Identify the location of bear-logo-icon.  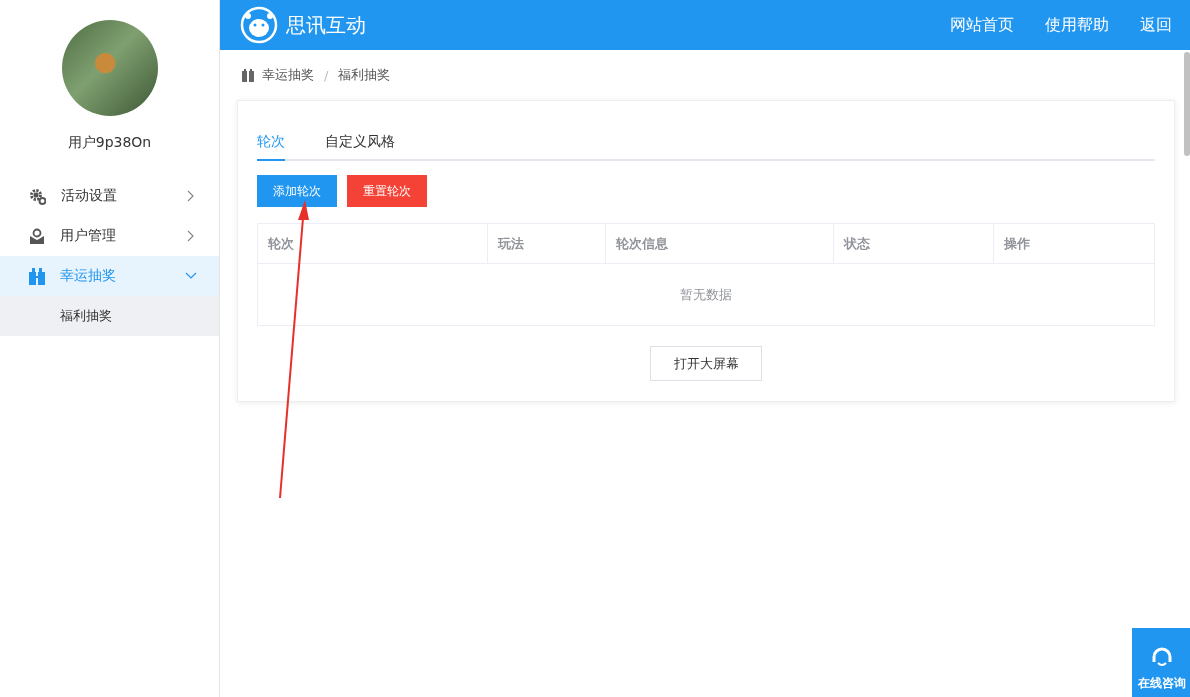
(259, 25).